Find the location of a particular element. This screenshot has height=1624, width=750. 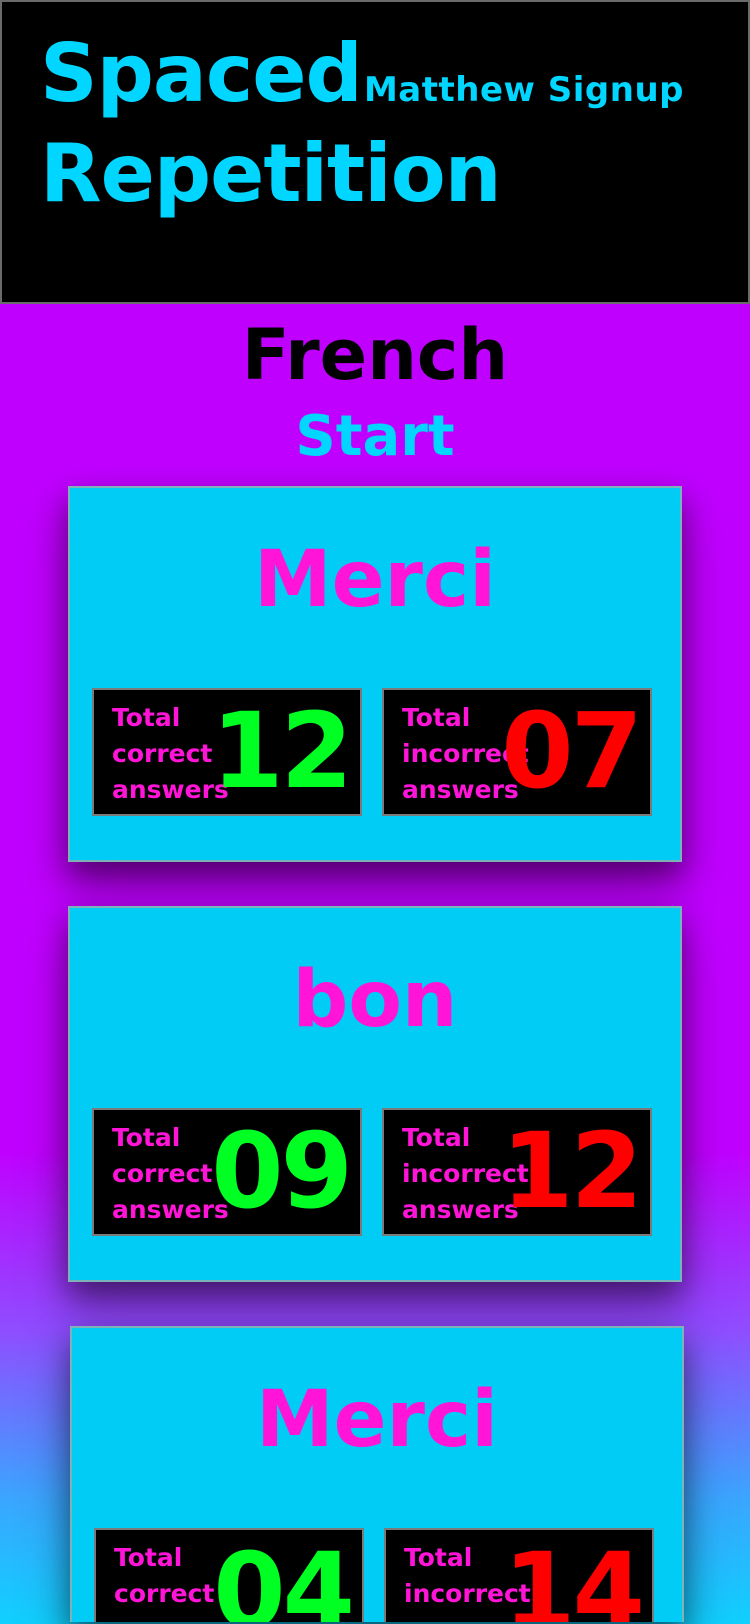

app-title-line-1: Spaced is located at coordinates (201, 73).